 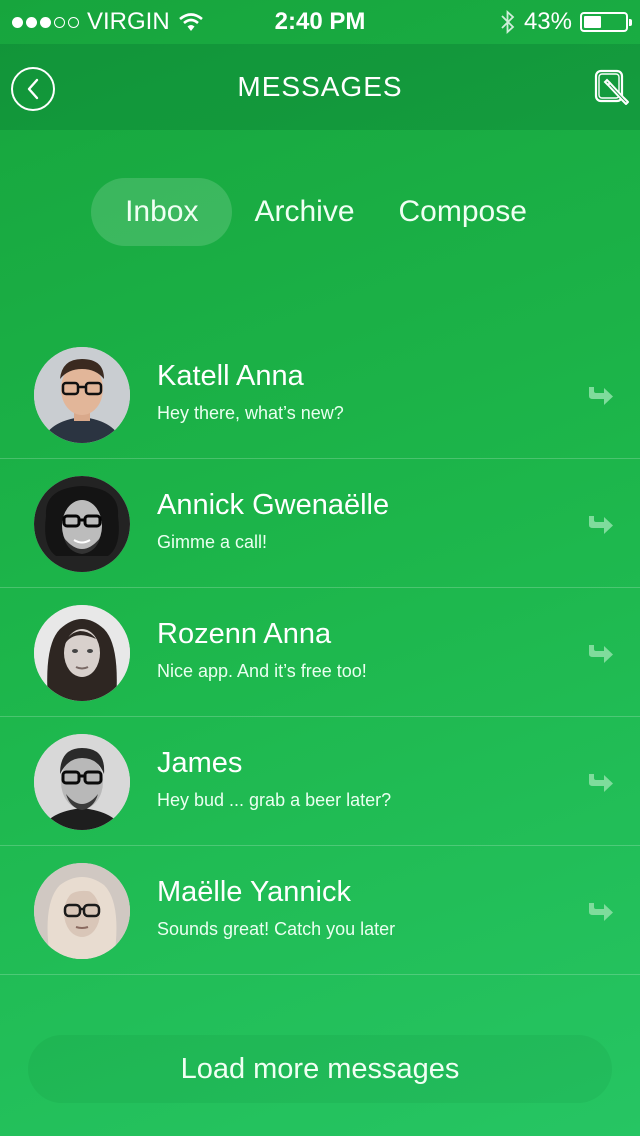 What do you see at coordinates (200, 763) in the screenshot?
I see `contact-name: James` at bounding box center [200, 763].